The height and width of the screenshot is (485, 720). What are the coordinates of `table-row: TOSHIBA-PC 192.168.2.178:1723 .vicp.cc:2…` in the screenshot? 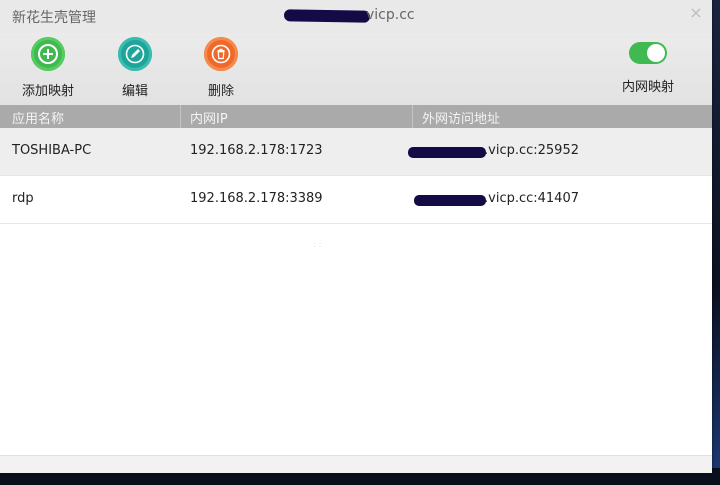 It's located at (356, 152).